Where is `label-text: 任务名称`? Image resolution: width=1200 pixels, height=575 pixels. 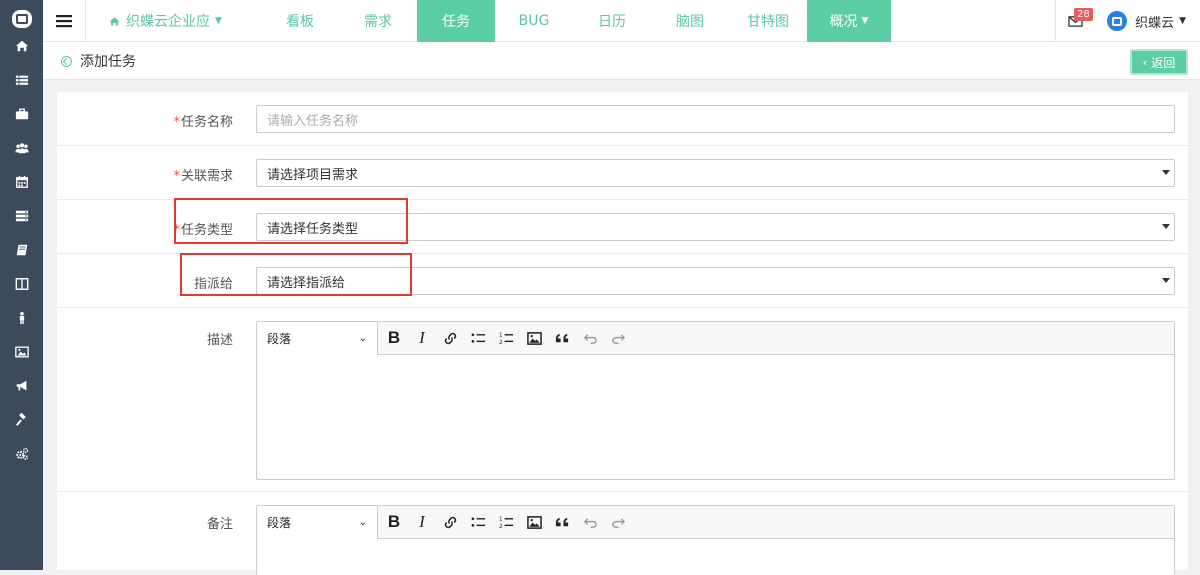
label-text: 任务名称 is located at coordinates (206, 122).